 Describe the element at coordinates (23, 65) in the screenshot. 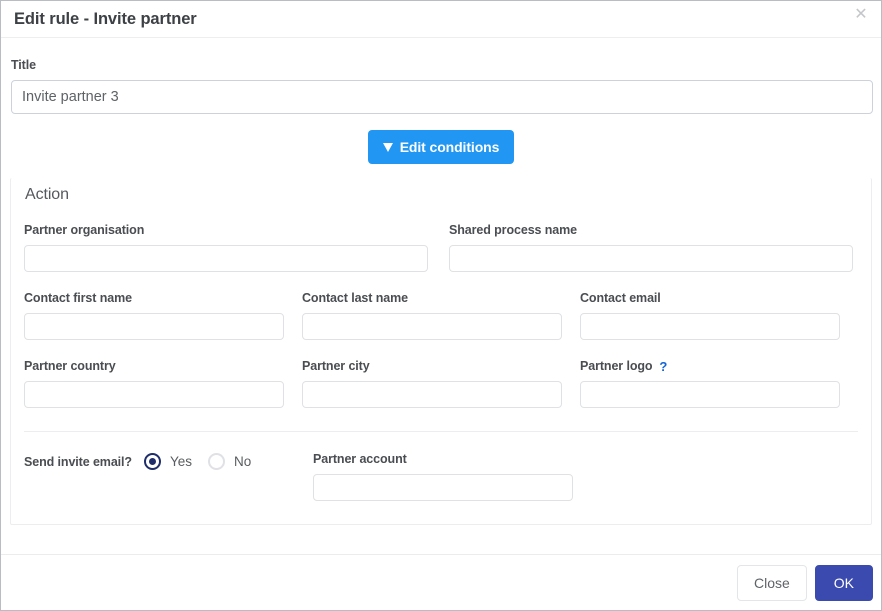

I see `title-label: Title` at that location.